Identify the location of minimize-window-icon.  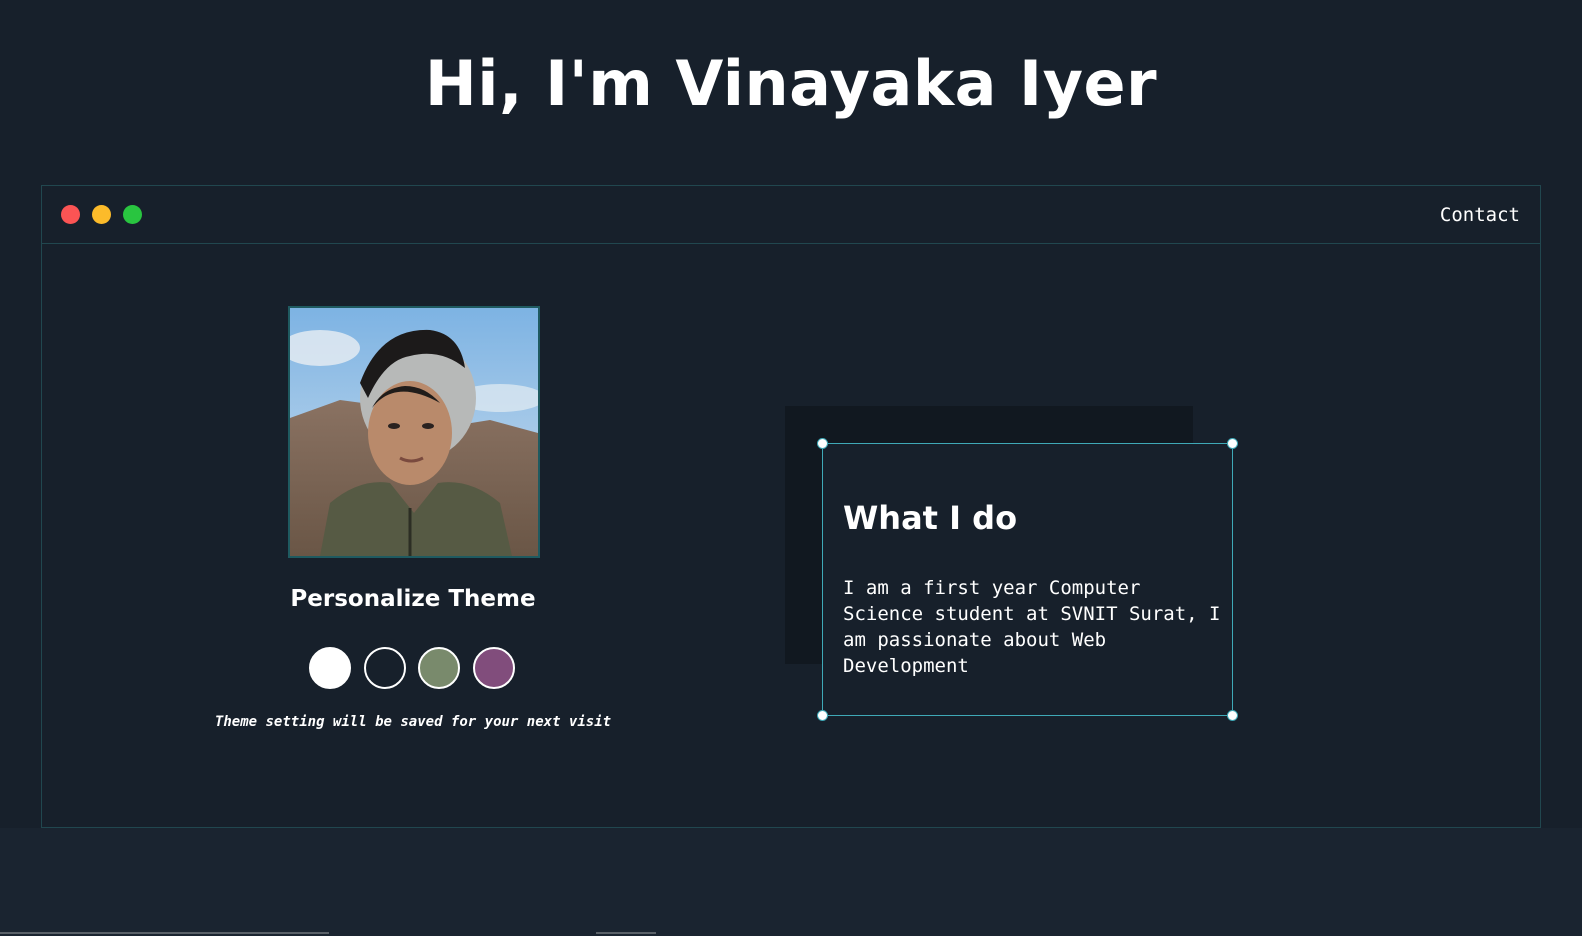
(101, 214).